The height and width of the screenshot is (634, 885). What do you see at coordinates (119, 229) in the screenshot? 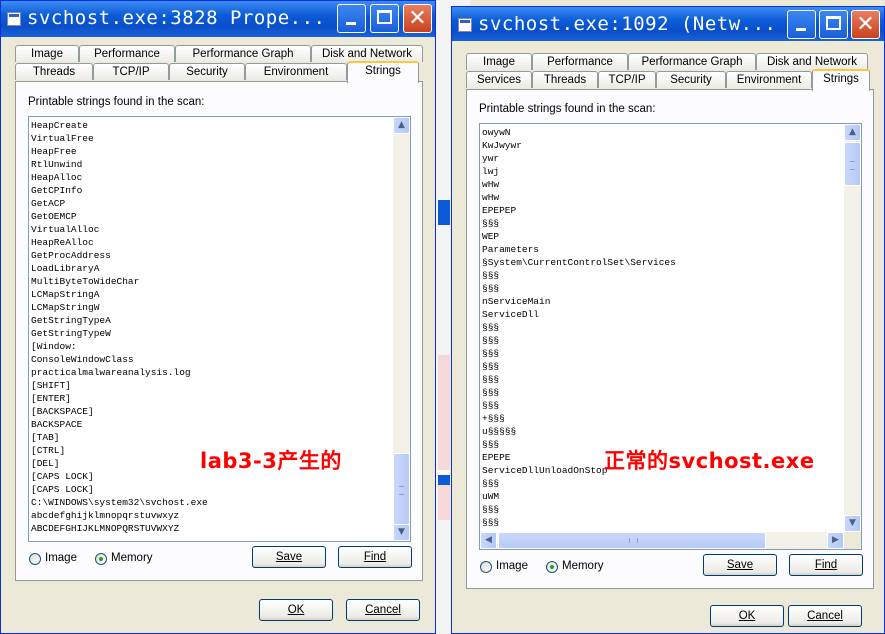
I see `string-item: VirtualAlloc` at bounding box center [119, 229].